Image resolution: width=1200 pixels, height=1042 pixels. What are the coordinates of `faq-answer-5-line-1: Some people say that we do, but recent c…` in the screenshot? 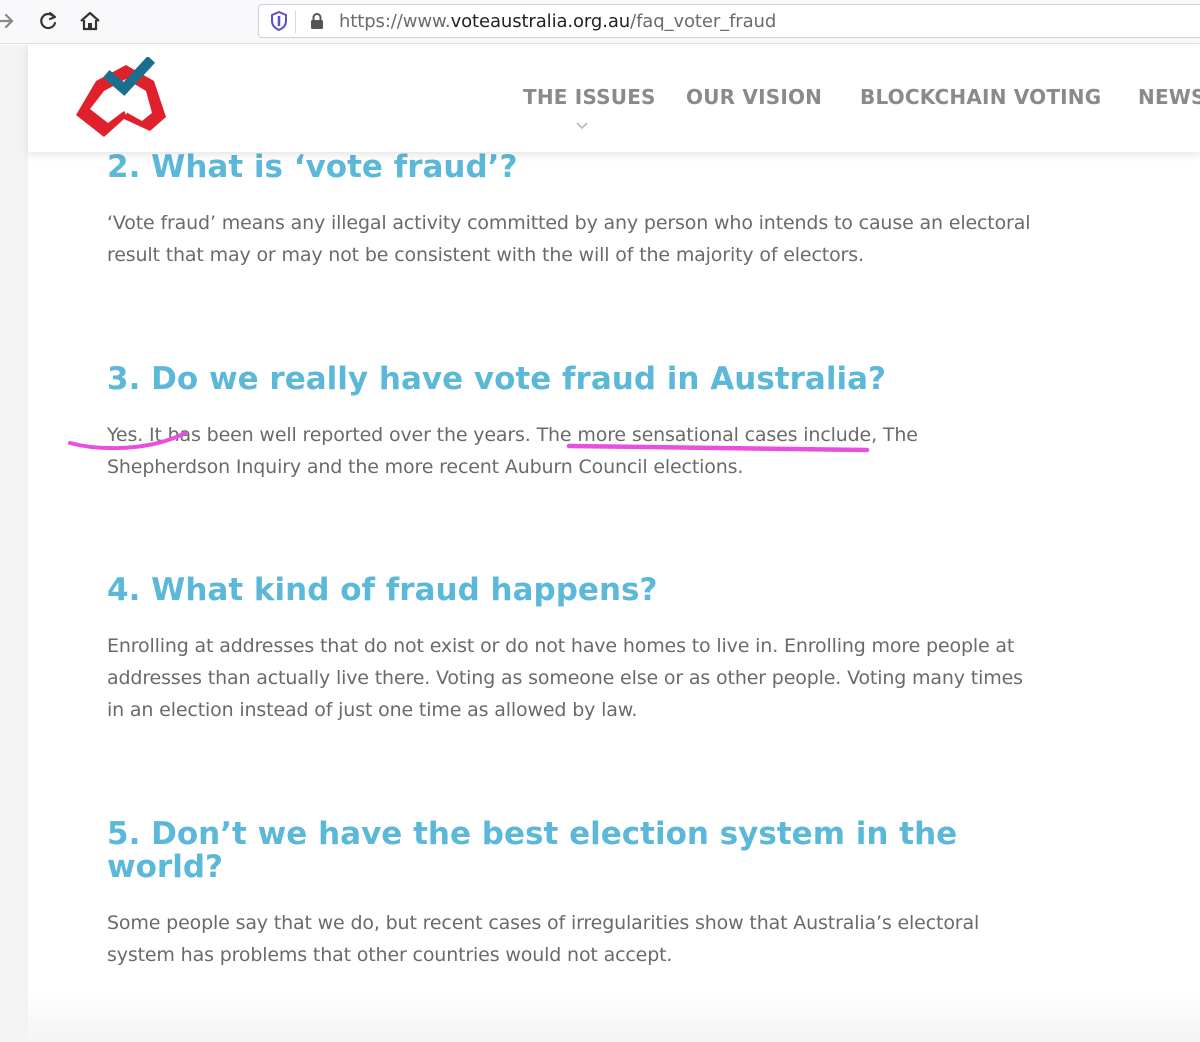 It's located at (543, 923).